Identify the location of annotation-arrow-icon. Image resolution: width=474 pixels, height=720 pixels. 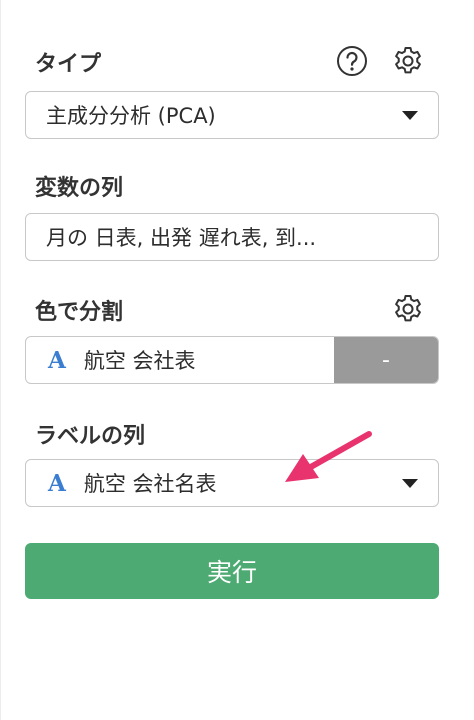
(328, 456).